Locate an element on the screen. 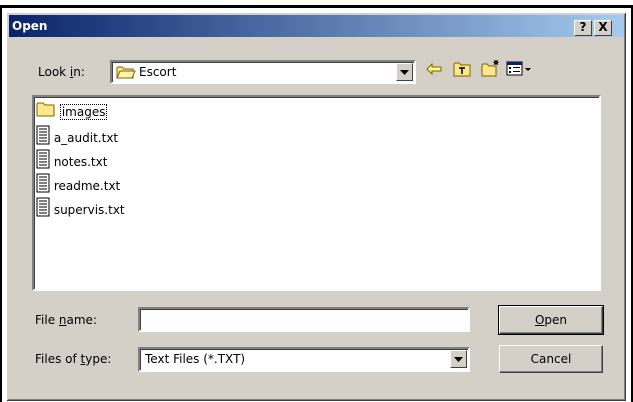 The height and width of the screenshot is (402, 633). look-in-value: Escort is located at coordinates (158, 72).